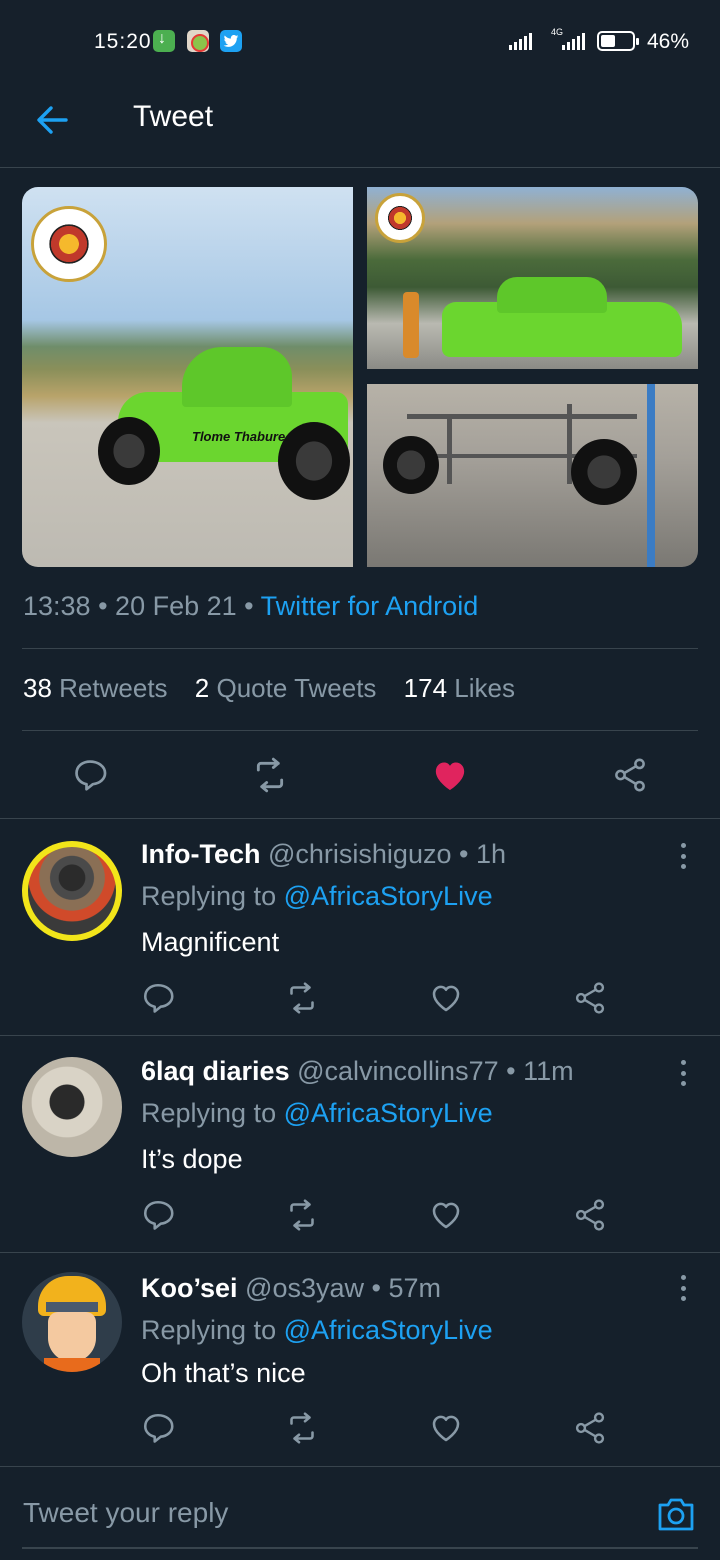  I want to click on tweet-source-link: Twitter for Android, so click(370, 606).